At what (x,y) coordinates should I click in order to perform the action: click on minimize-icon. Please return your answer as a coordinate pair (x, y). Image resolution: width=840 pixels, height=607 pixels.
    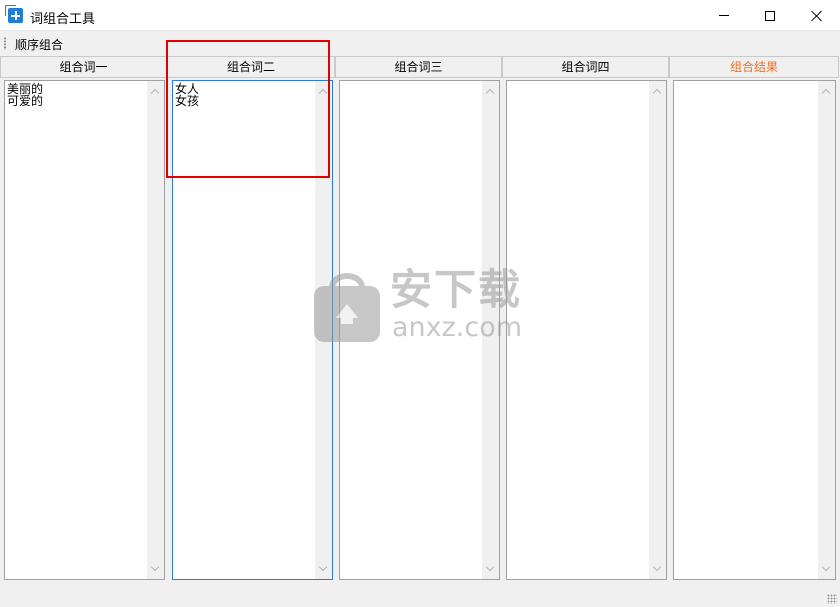
    Looking at the image, I should click on (724, 15).